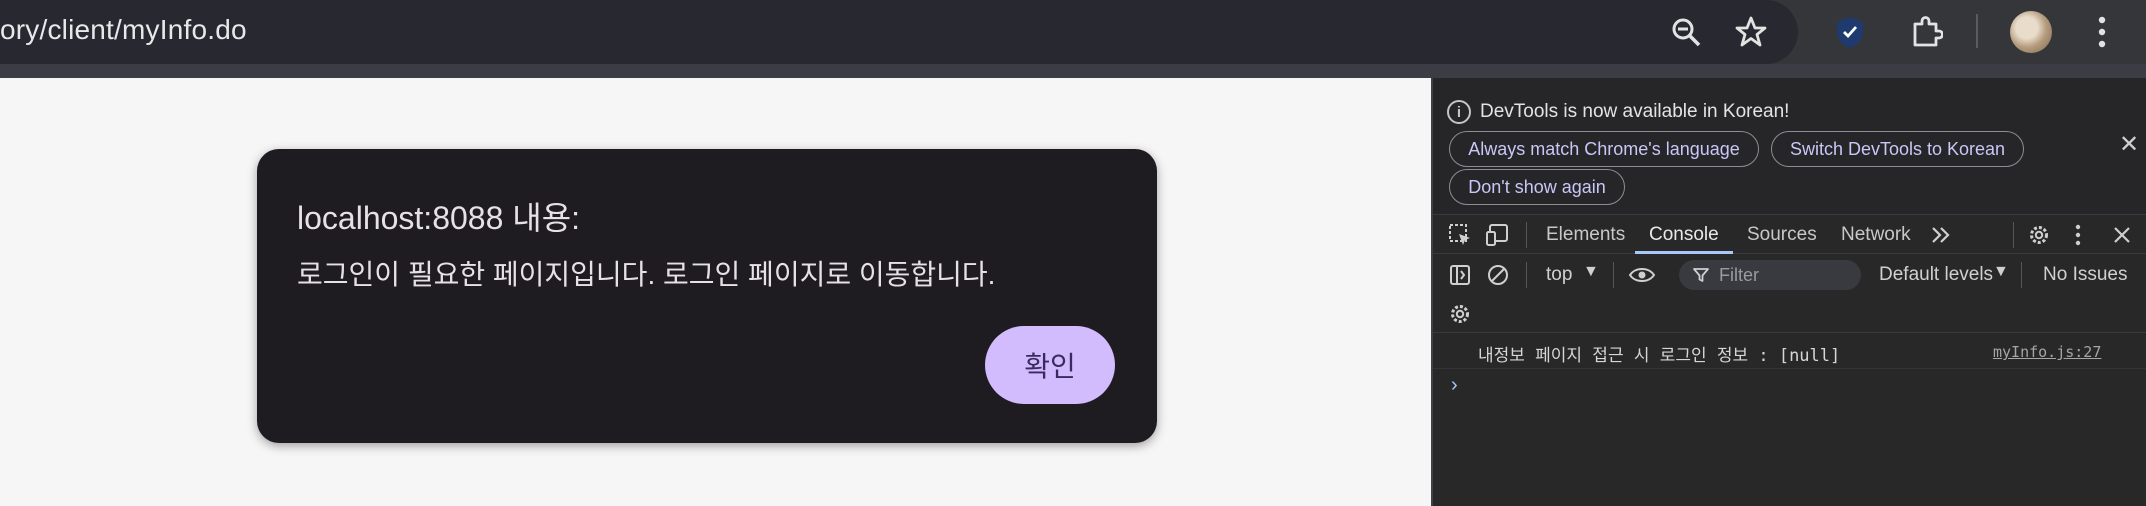 This screenshot has width=2146, height=506. I want to click on live-expression-eye-icon, so click(1642, 275).